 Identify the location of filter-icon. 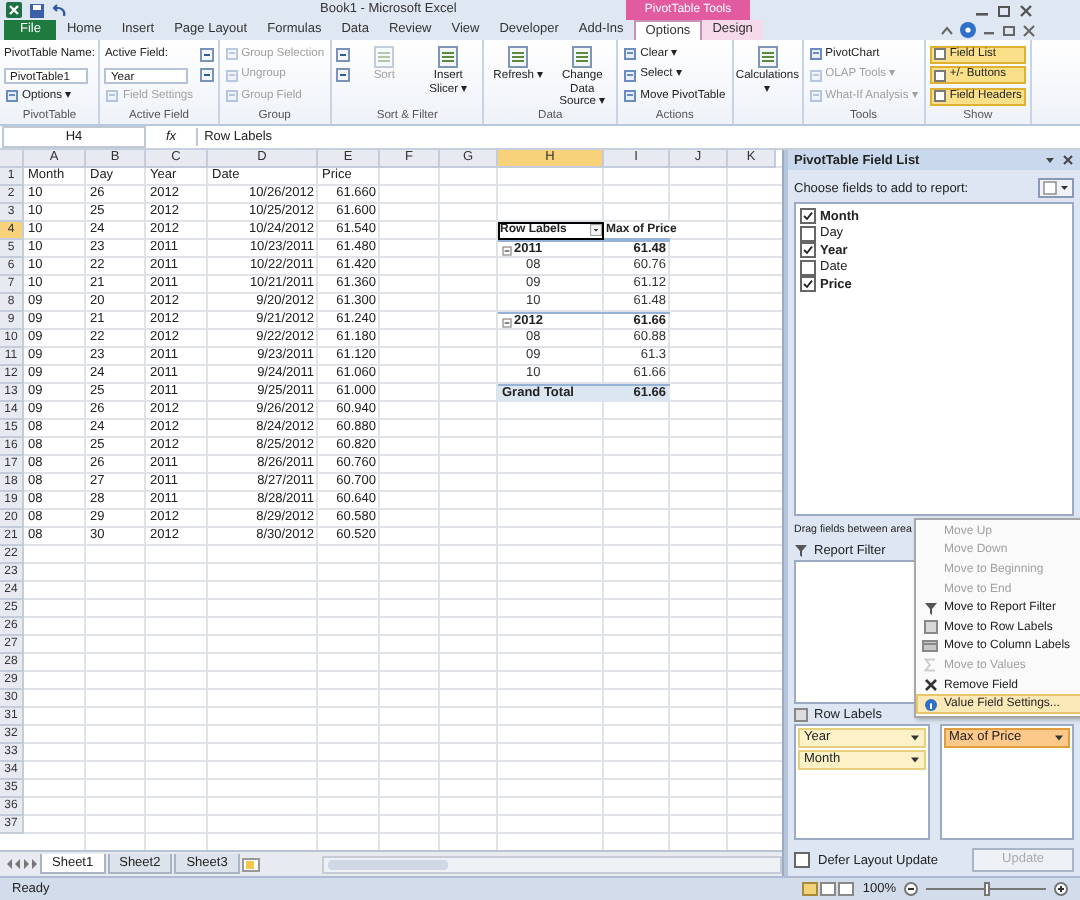
(930, 608).